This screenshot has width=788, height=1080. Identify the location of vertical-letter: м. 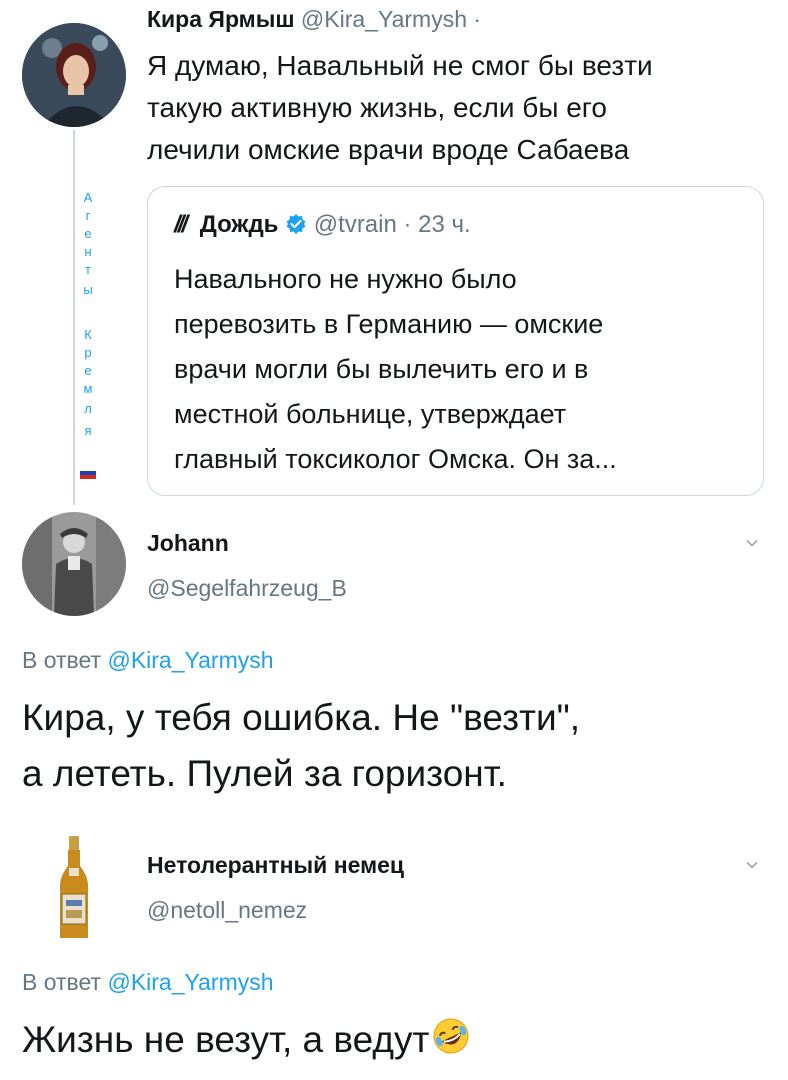
(88, 388).